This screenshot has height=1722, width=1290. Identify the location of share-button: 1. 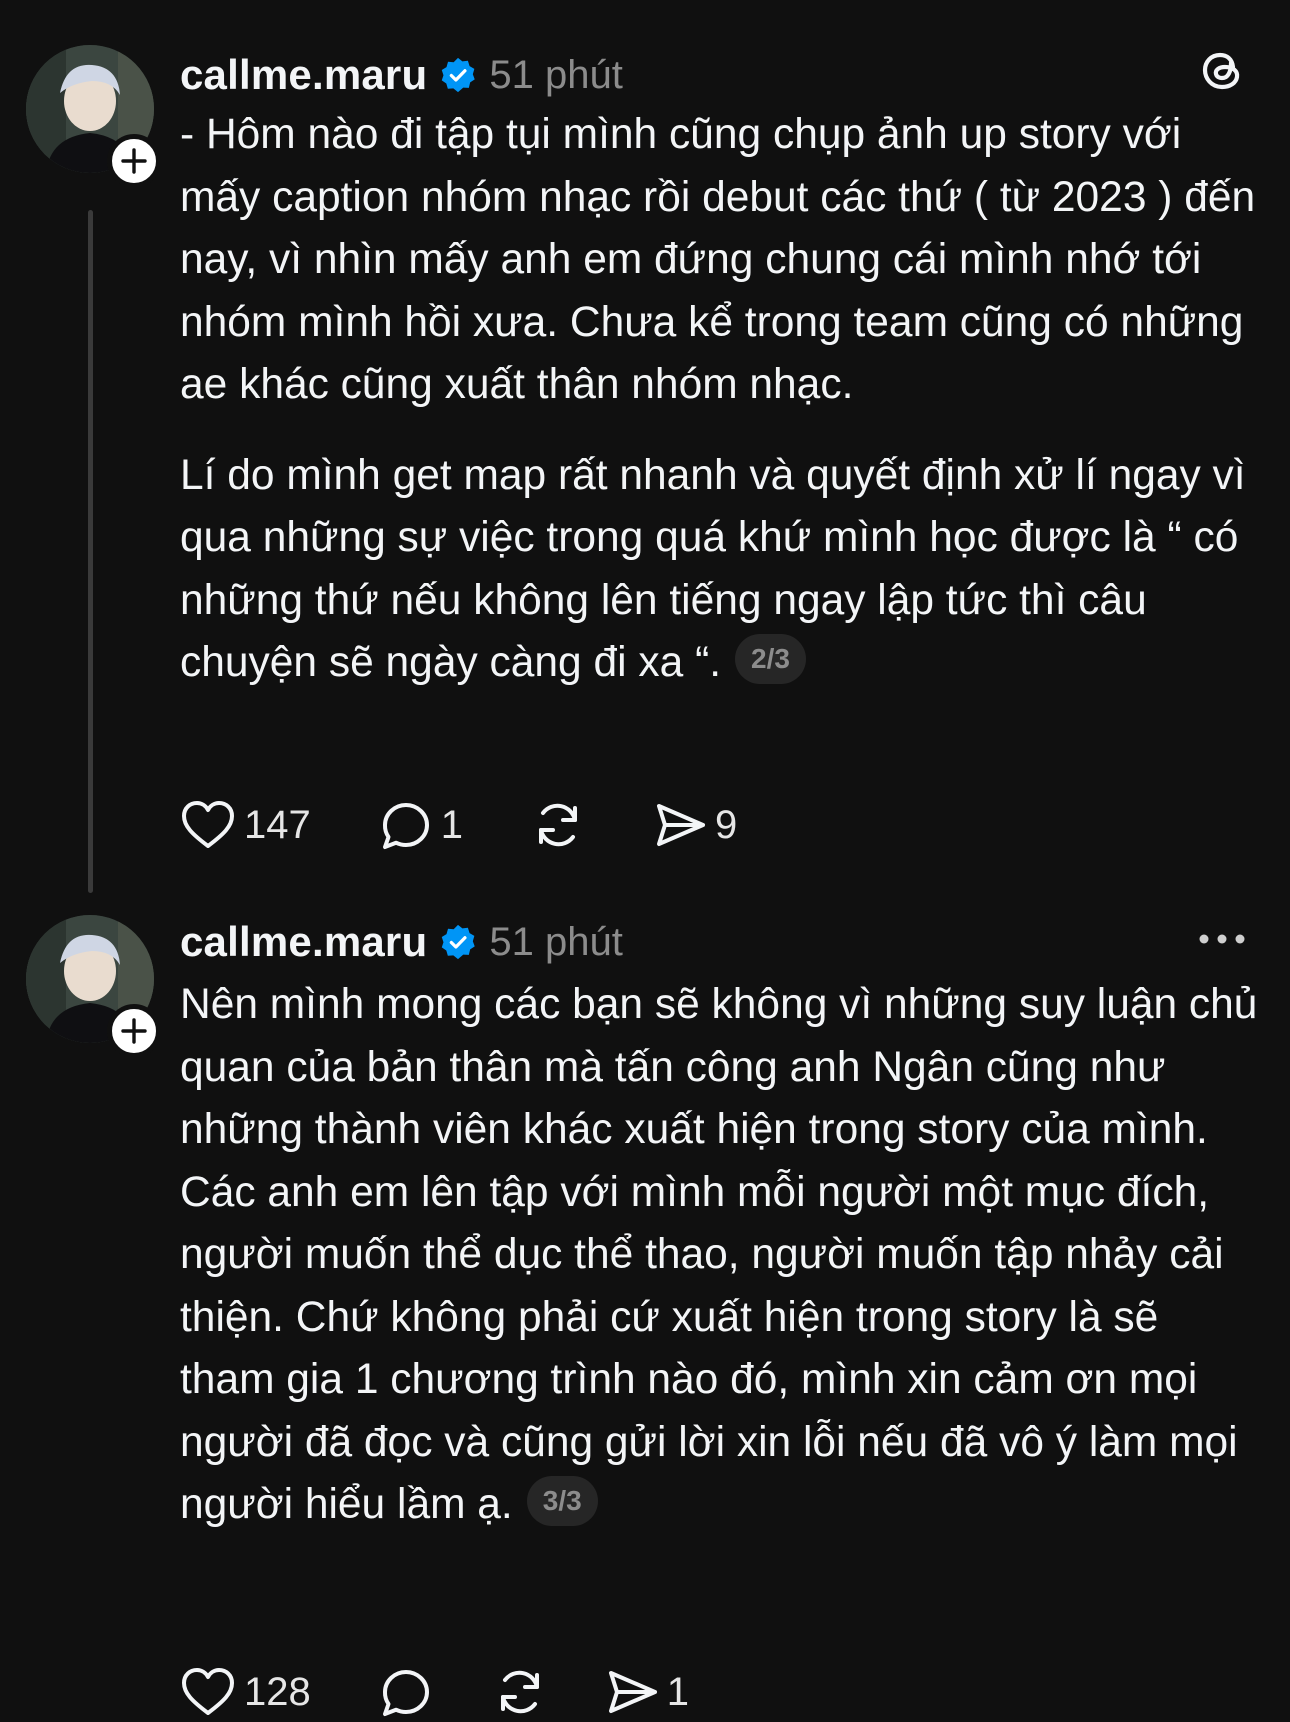
(647, 1692).